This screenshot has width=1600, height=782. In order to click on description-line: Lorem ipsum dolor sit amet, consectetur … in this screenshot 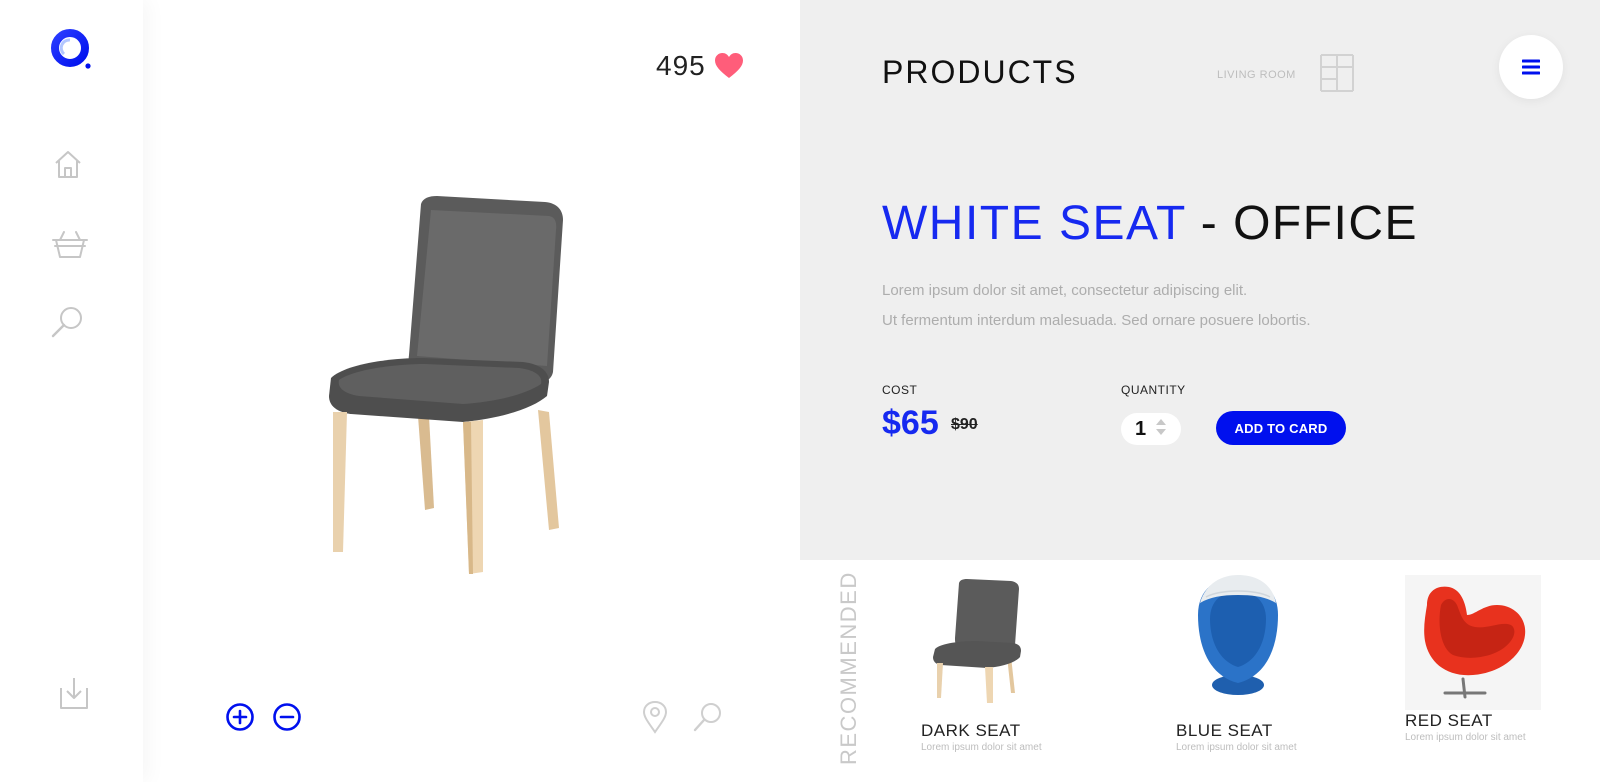, I will do `click(1065, 290)`.